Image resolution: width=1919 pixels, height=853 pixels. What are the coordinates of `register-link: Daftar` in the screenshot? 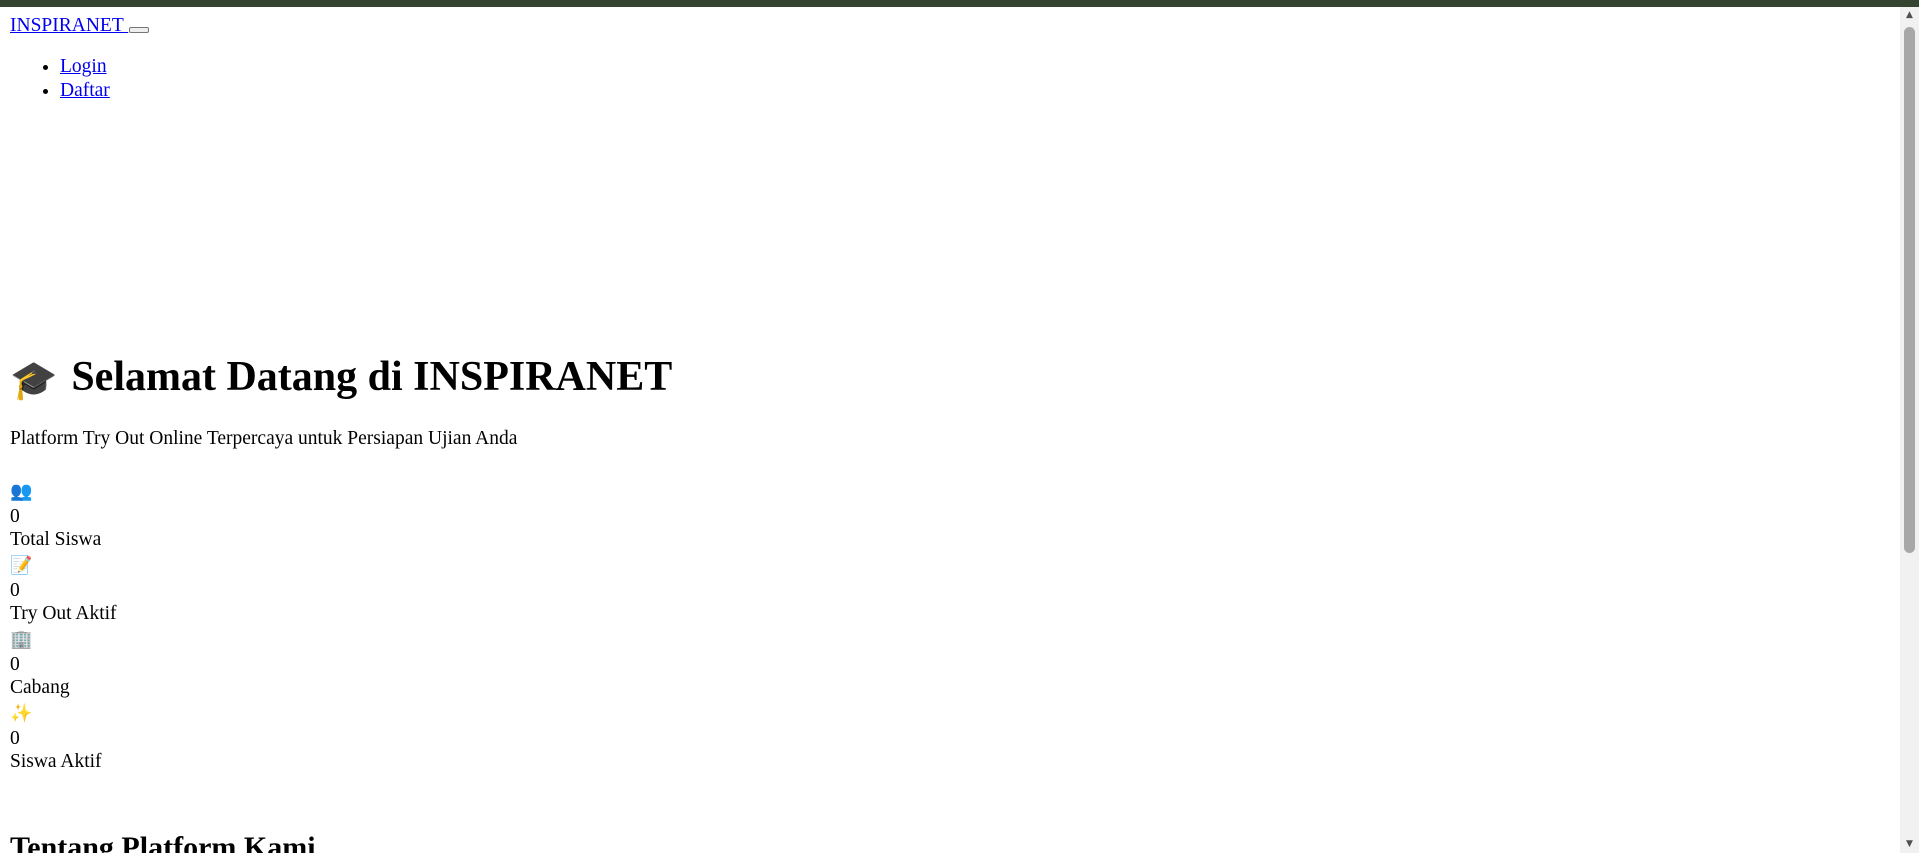 It's located at (85, 90).